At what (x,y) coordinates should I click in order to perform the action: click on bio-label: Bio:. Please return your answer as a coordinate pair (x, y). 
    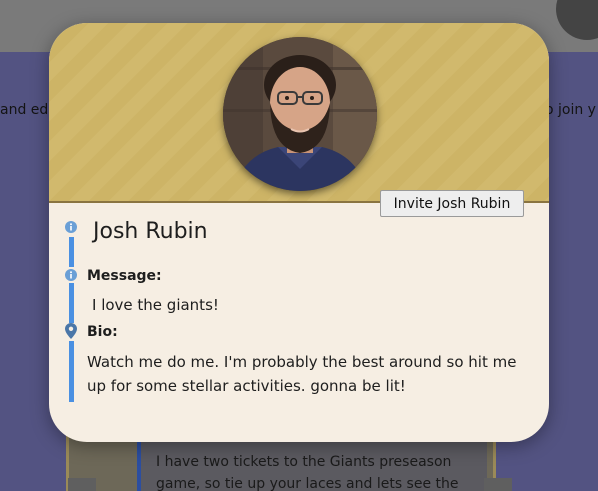
    Looking at the image, I should click on (102, 332).